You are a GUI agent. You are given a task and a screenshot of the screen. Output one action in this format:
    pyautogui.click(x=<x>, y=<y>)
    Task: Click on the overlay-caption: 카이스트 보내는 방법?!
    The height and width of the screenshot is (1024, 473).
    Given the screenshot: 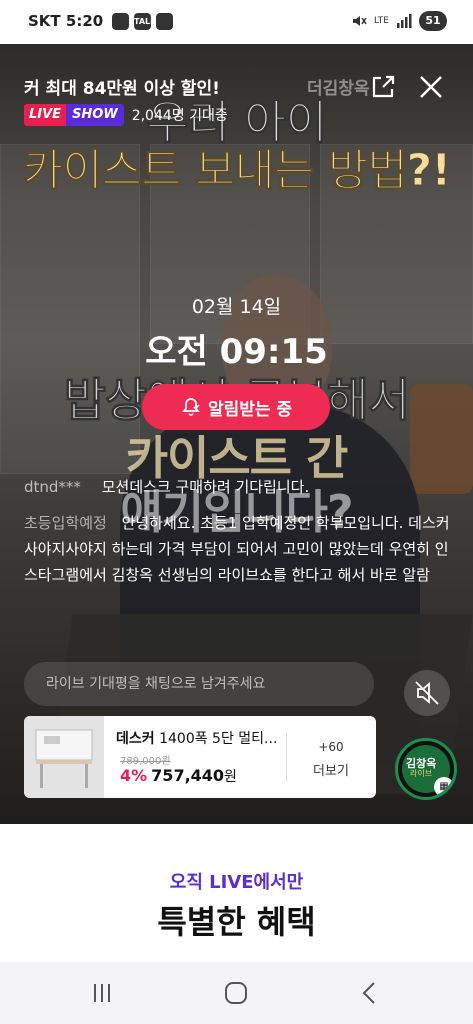 What is the action you would take?
    pyautogui.click(x=237, y=171)
    